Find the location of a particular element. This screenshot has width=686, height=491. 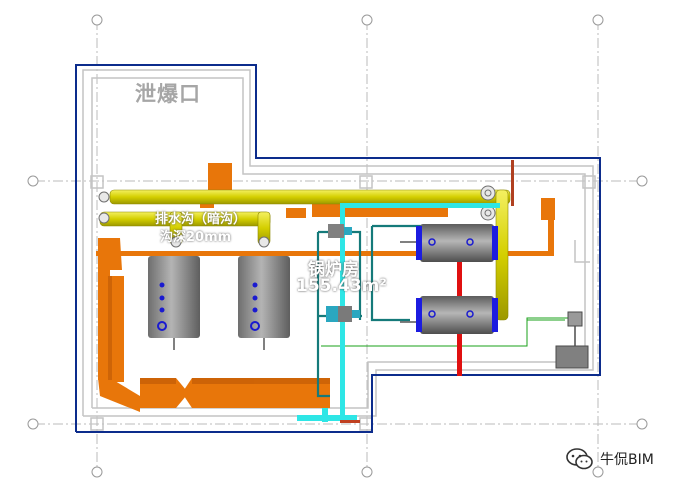

explosion-vent-label: 泄爆口 is located at coordinates (168, 94).